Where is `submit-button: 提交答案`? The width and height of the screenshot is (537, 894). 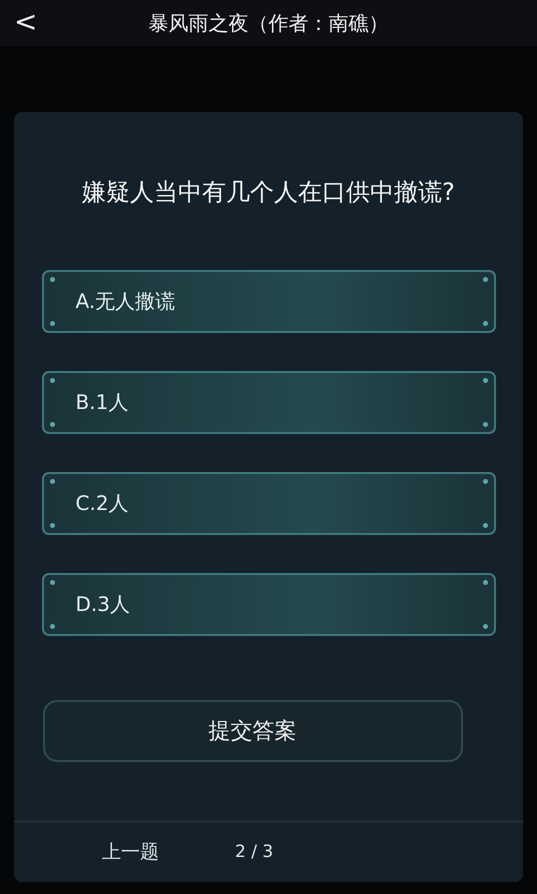
submit-button: 提交答案 is located at coordinates (252, 731).